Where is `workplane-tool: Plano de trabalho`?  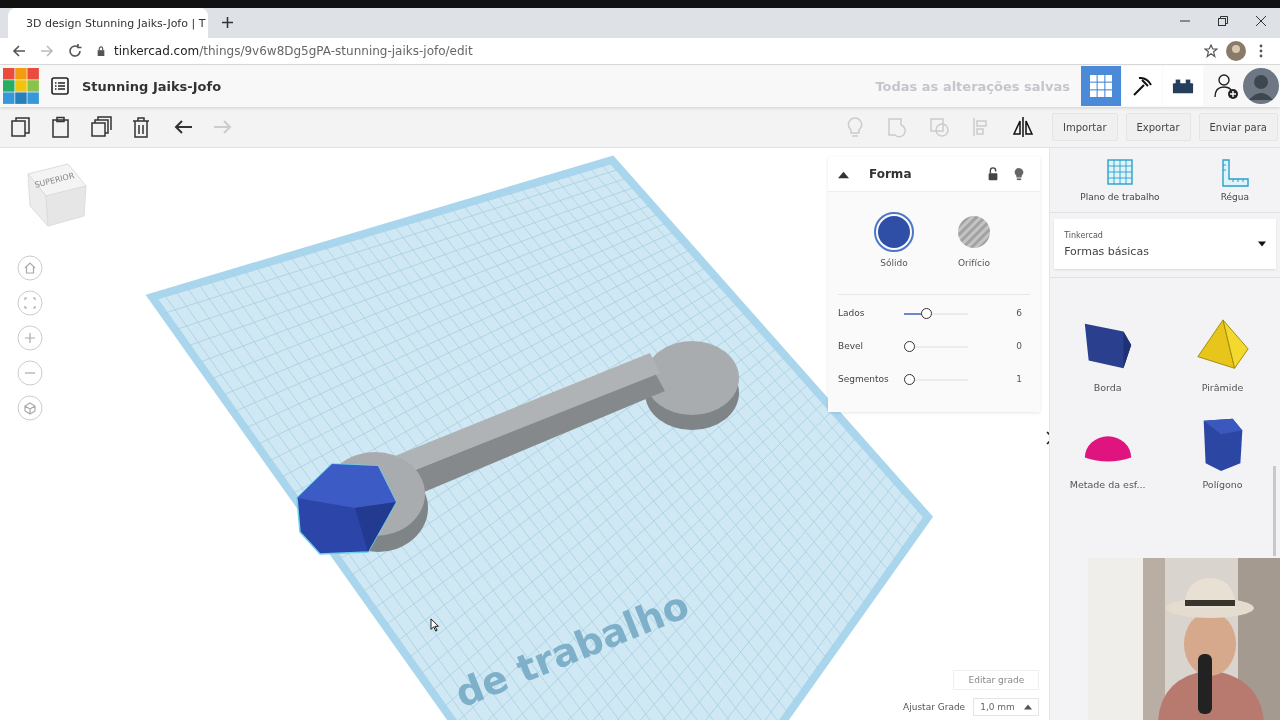
workplane-tool: Plano de trabalho is located at coordinates (1120, 180).